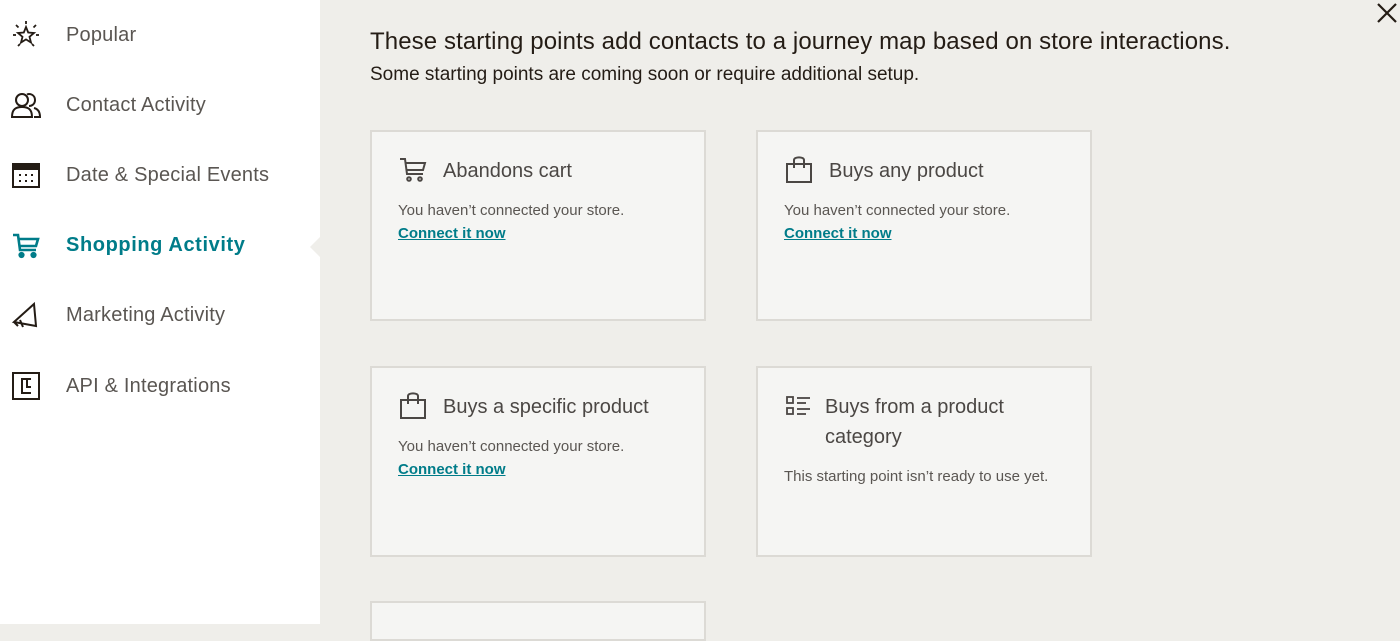  I want to click on sidebar-item-label: Popular, so click(101, 34).